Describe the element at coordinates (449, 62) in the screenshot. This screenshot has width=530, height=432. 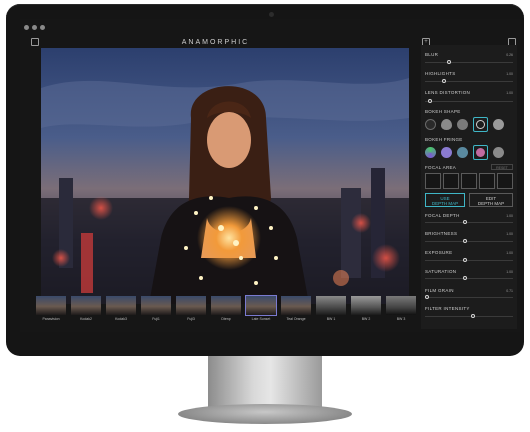
I see `blur-slider-knob` at that location.